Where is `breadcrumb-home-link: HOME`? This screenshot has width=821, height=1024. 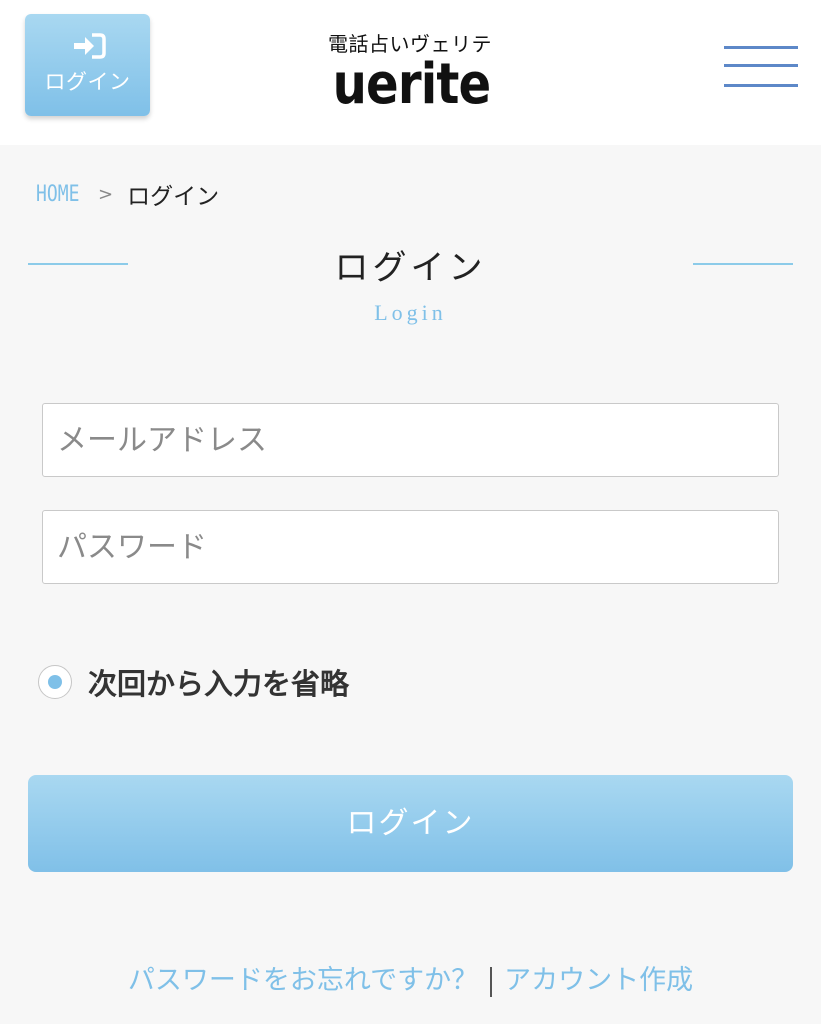
breadcrumb-home-link: HOME is located at coordinates (57, 194).